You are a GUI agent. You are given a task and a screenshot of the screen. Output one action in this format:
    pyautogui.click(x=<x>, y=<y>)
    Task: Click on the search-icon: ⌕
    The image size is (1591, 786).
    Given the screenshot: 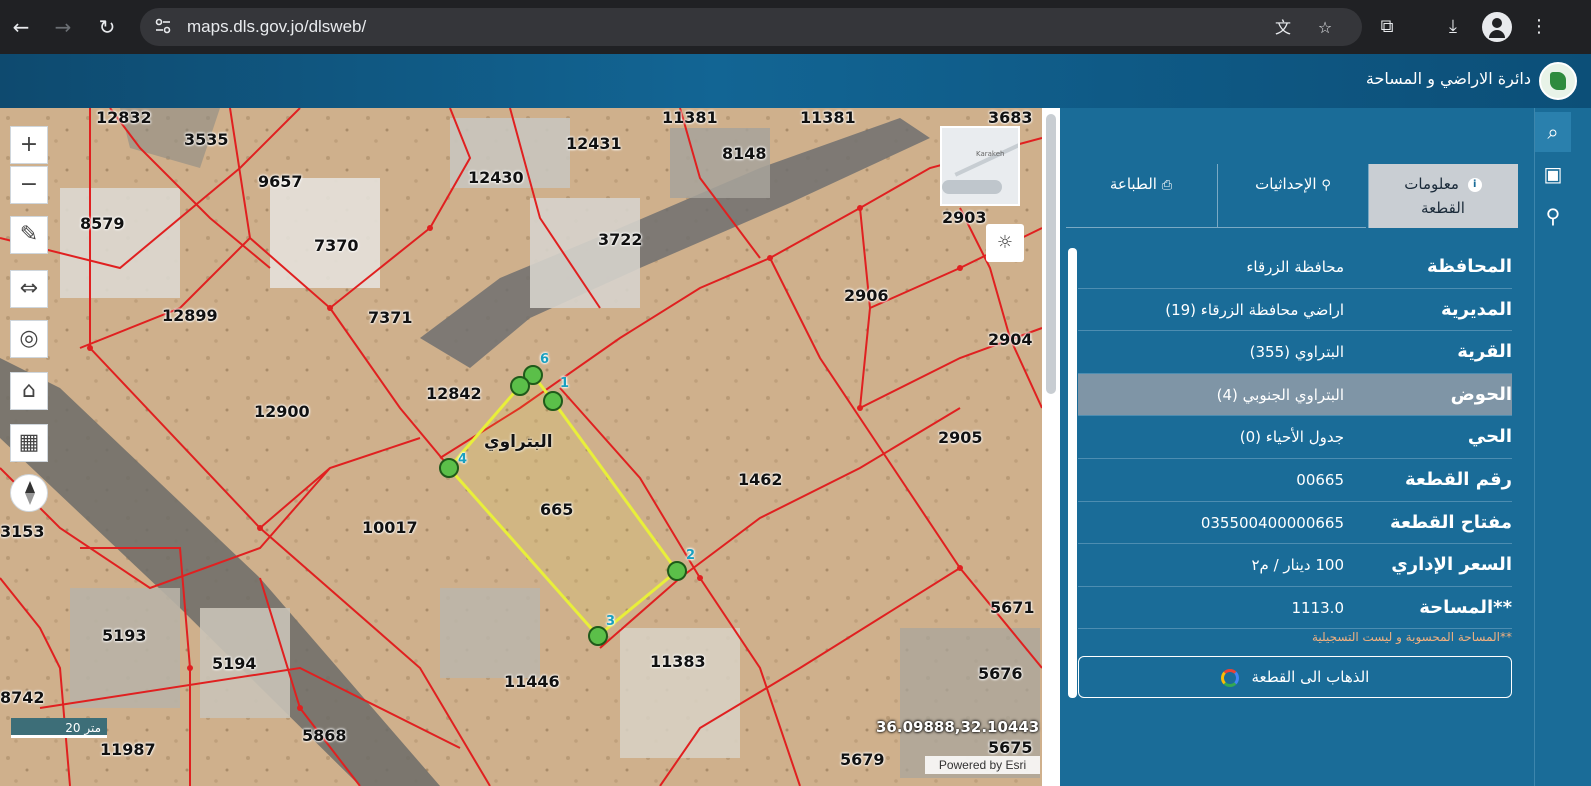 What is the action you would take?
    pyautogui.click(x=1553, y=132)
    